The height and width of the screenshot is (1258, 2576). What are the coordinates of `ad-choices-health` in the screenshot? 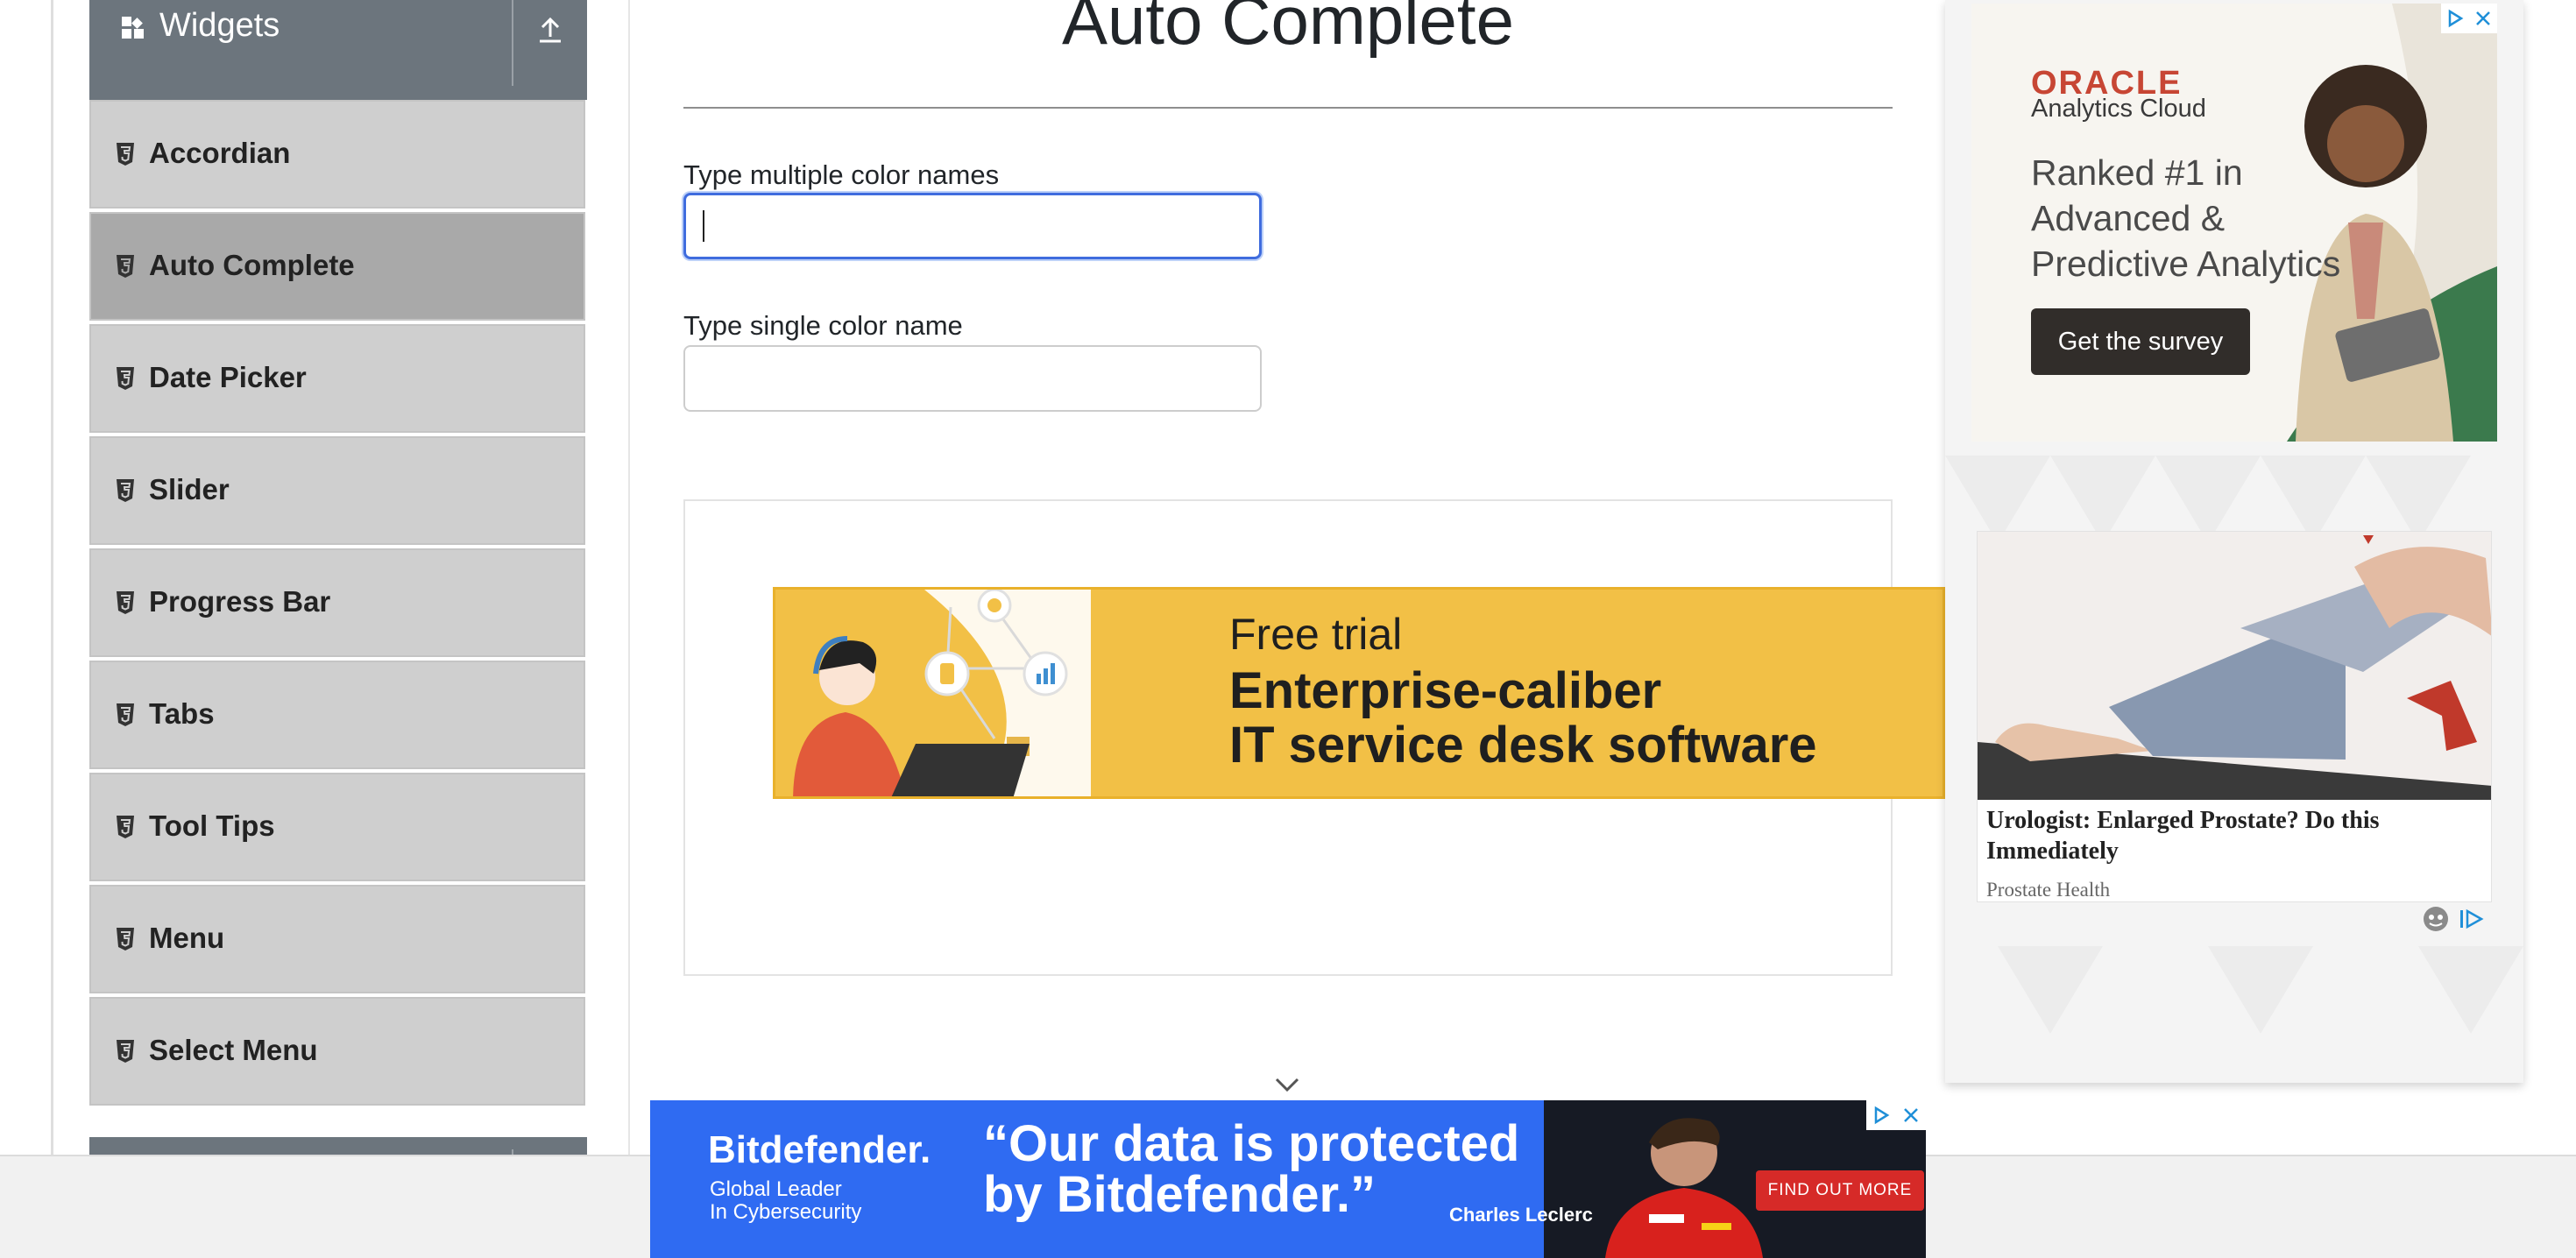 It's located at (2453, 919).